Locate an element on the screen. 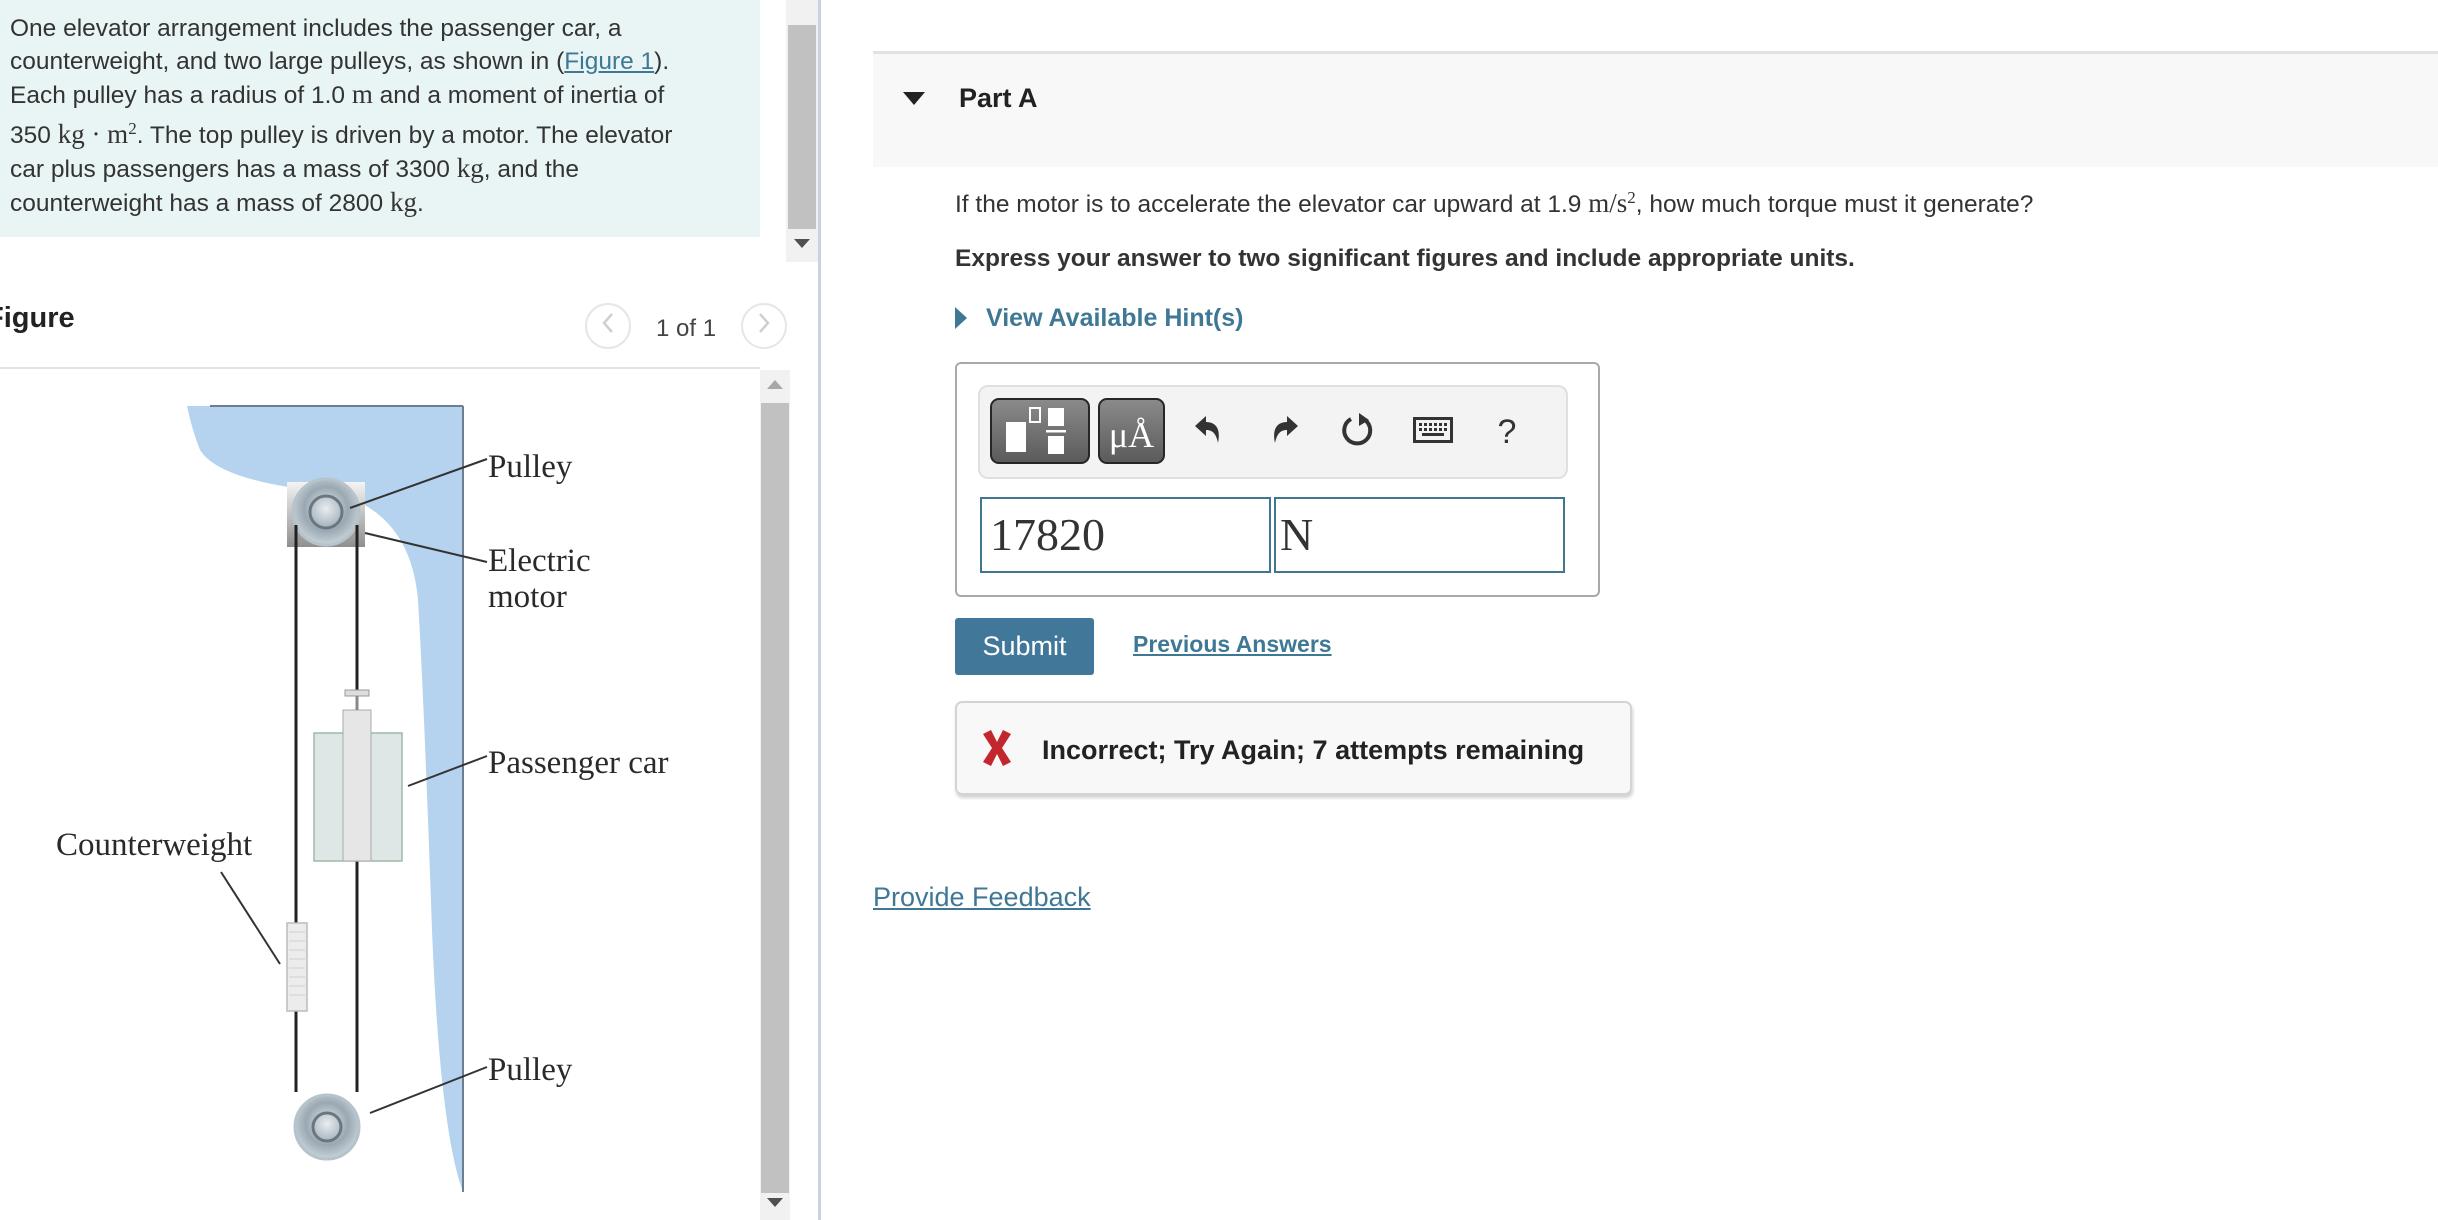  figure-next-button is located at coordinates (764, 326).